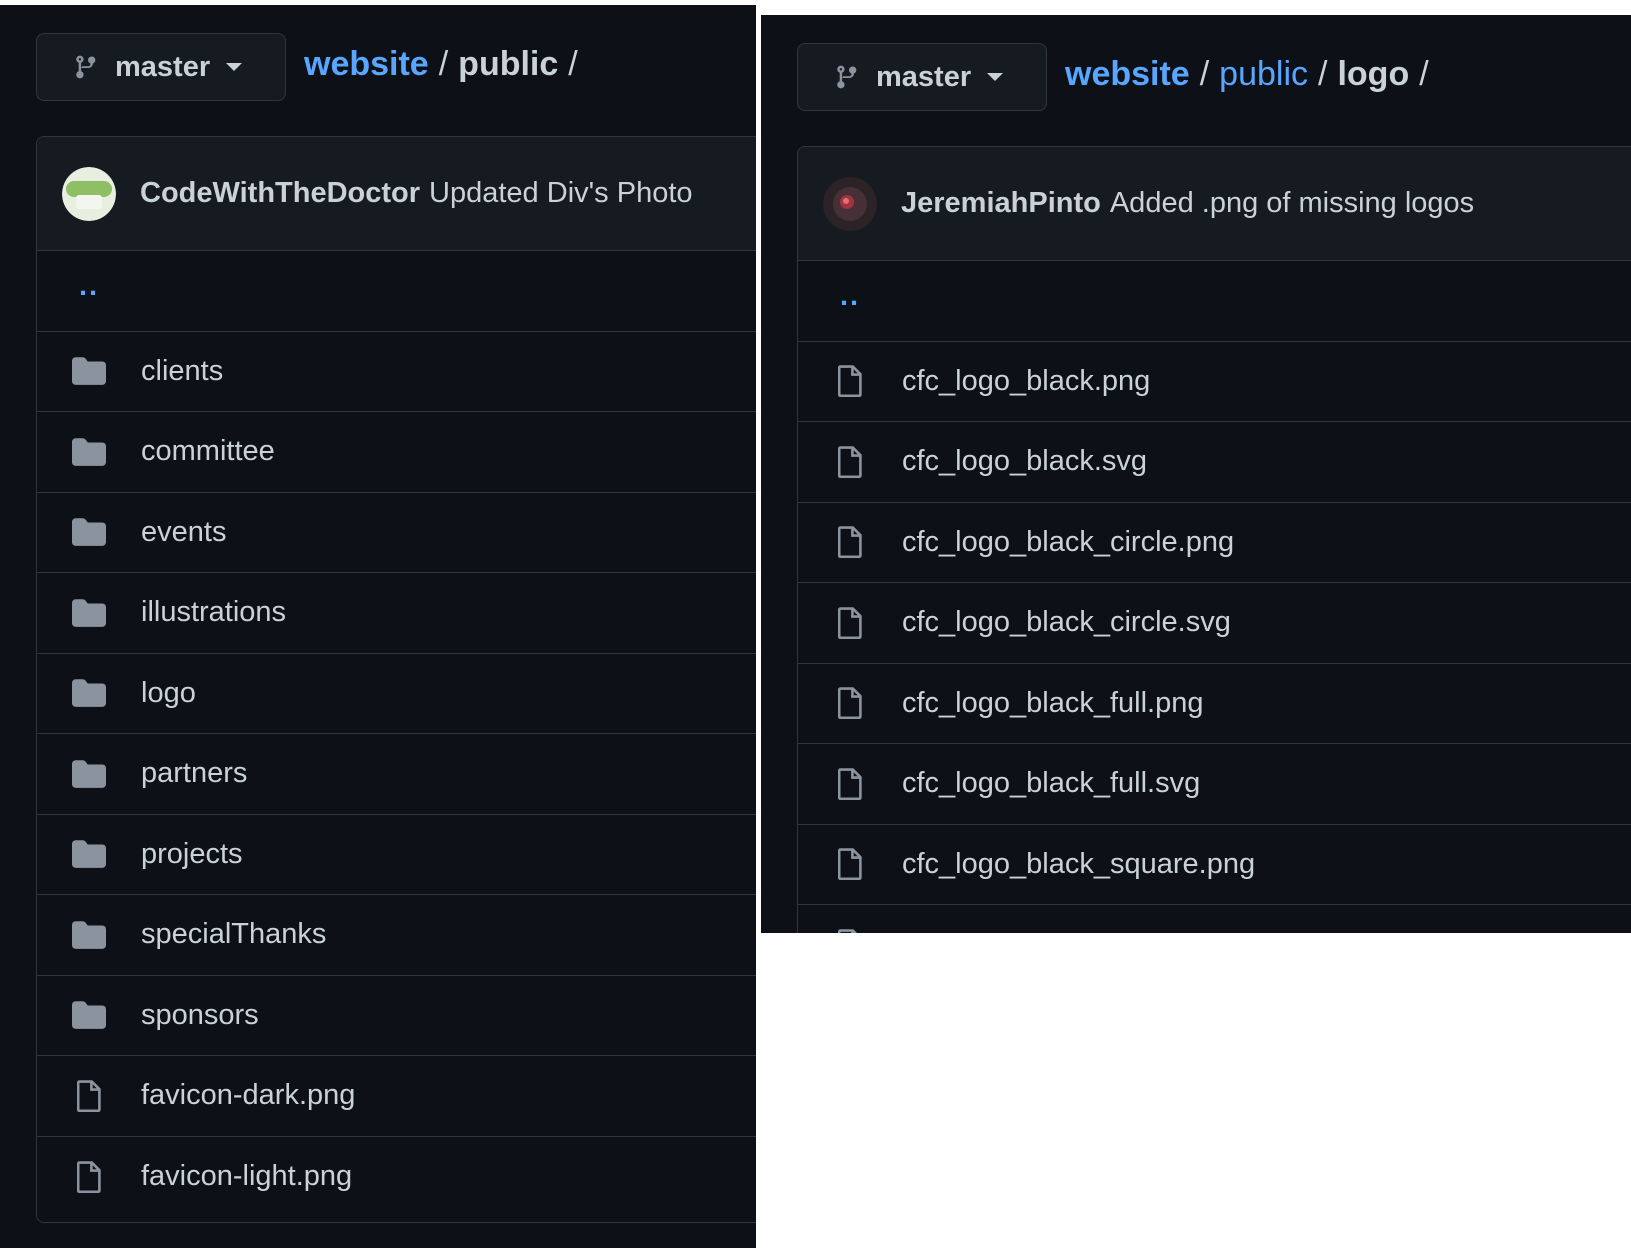 This screenshot has width=1631, height=1251. I want to click on breadcrumb: website / public /, so click(446, 64).